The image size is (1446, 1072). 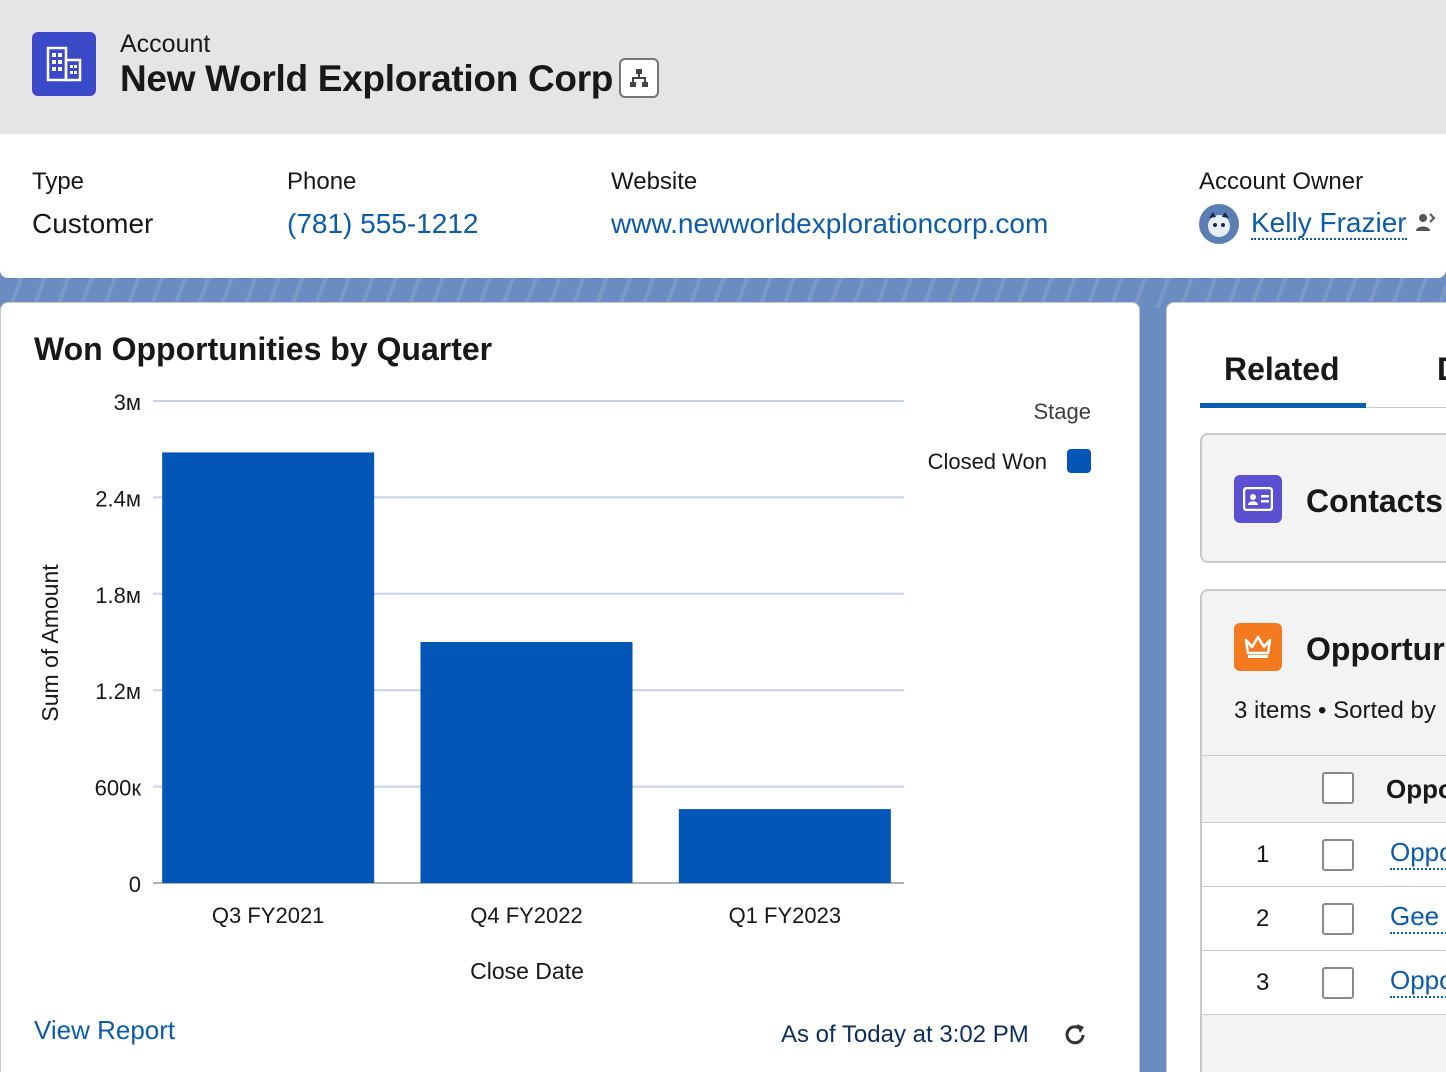 I want to click on column-header-opportunity: Oppo, so click(x=1416, y=789).